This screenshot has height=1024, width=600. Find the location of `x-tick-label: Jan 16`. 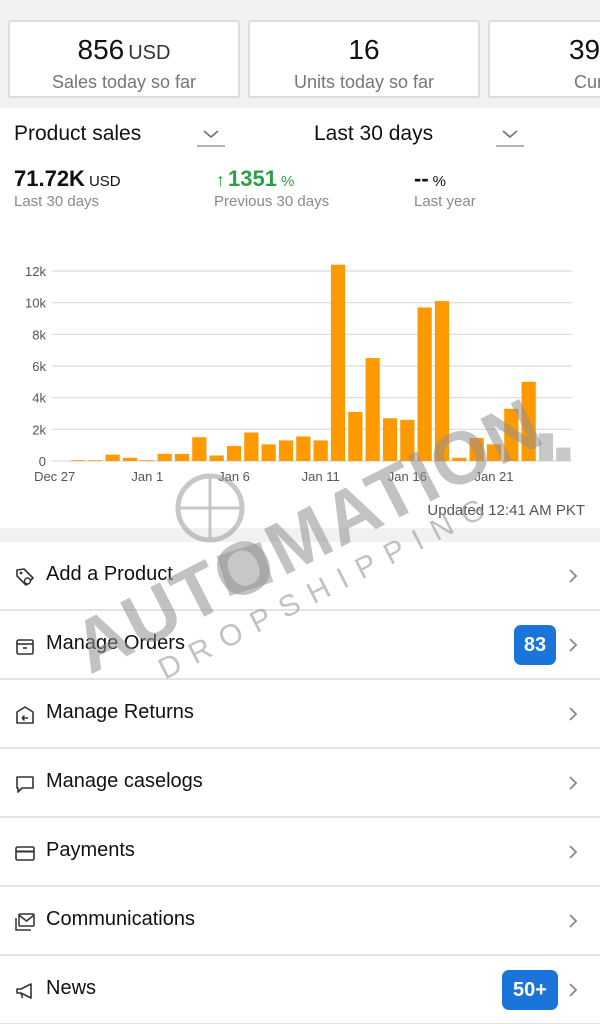

x-tick-label: Jan 16 is located at coordinates (407, 476).